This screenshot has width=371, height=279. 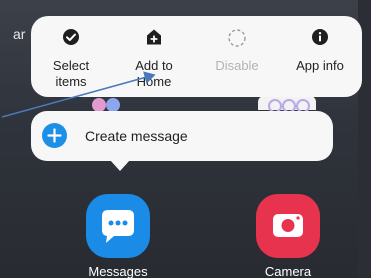 I want to click on plus-circle-icon, so click(x=54, y=135).